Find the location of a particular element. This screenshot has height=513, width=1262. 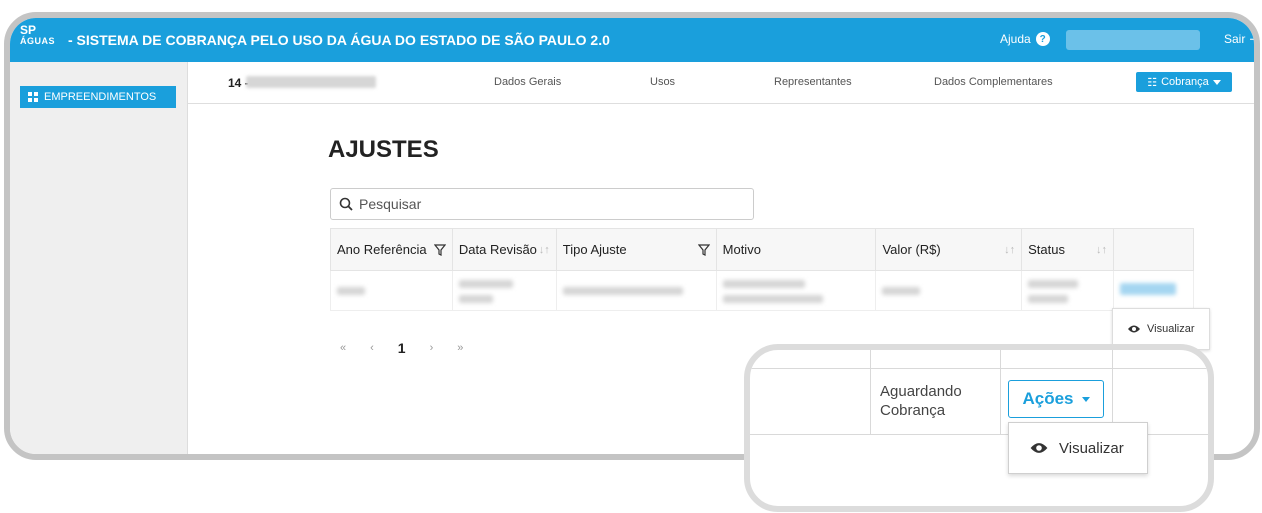

cobranca-label: Cobrança is located at coordinates (1185, 82).